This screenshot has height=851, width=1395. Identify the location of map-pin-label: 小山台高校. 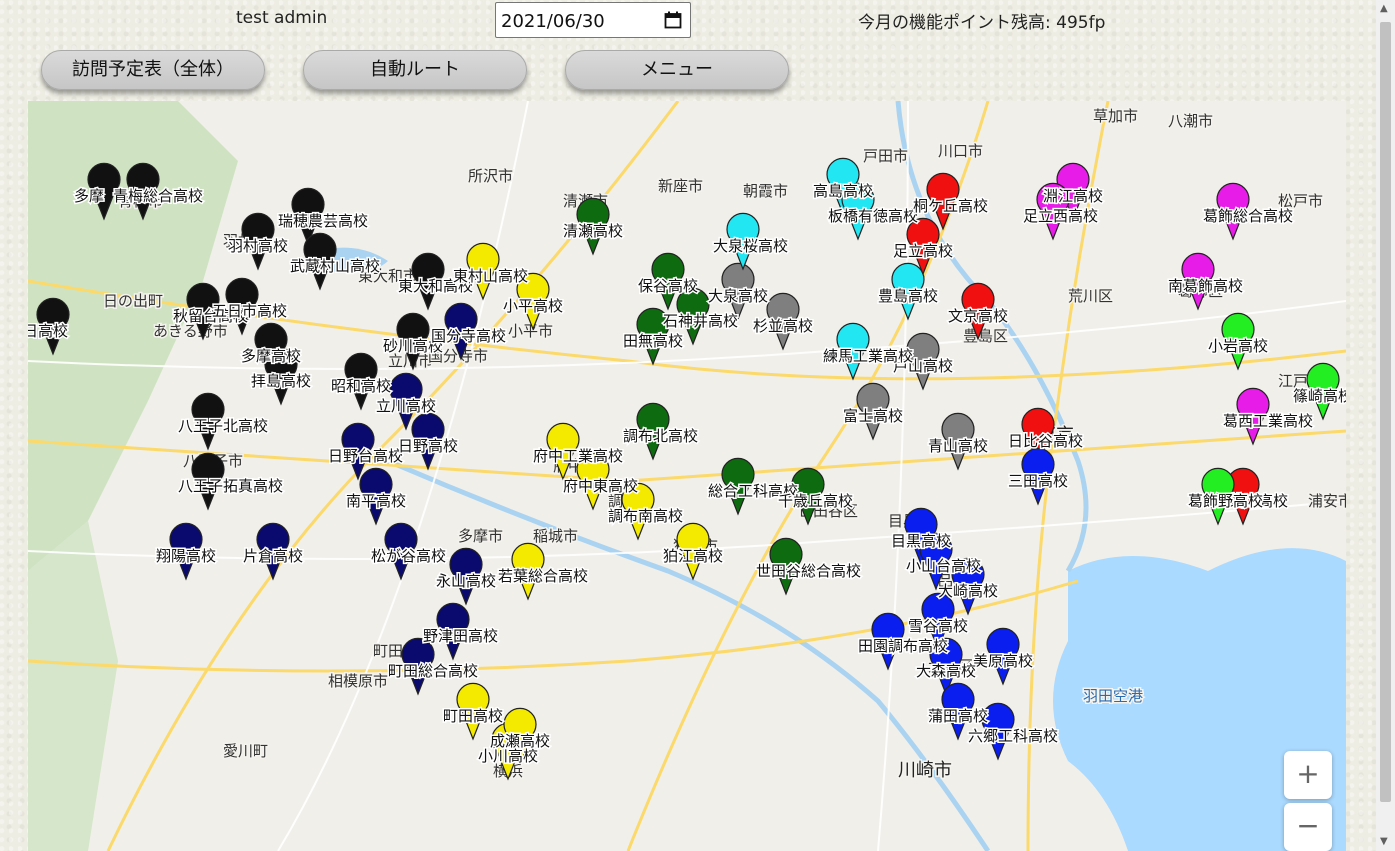
(943, 566).